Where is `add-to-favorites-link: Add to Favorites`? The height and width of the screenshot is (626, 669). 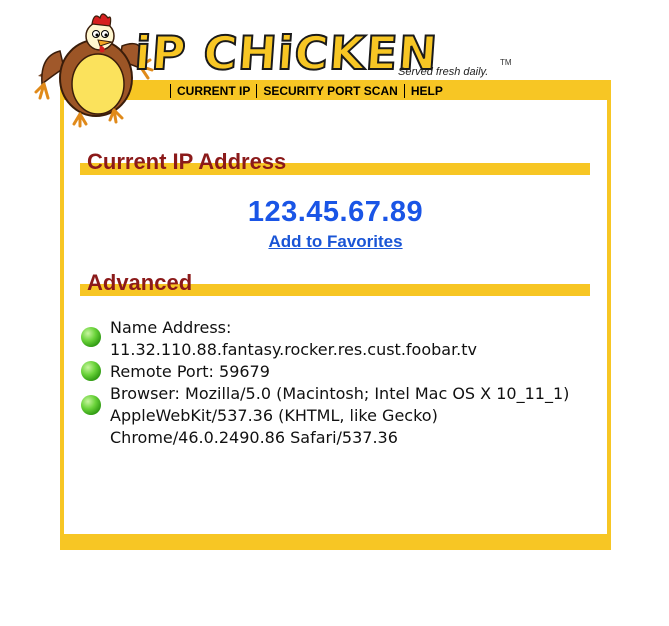
add-to-favorites-link: Add to Favorites is located at coordinates (335, 241).